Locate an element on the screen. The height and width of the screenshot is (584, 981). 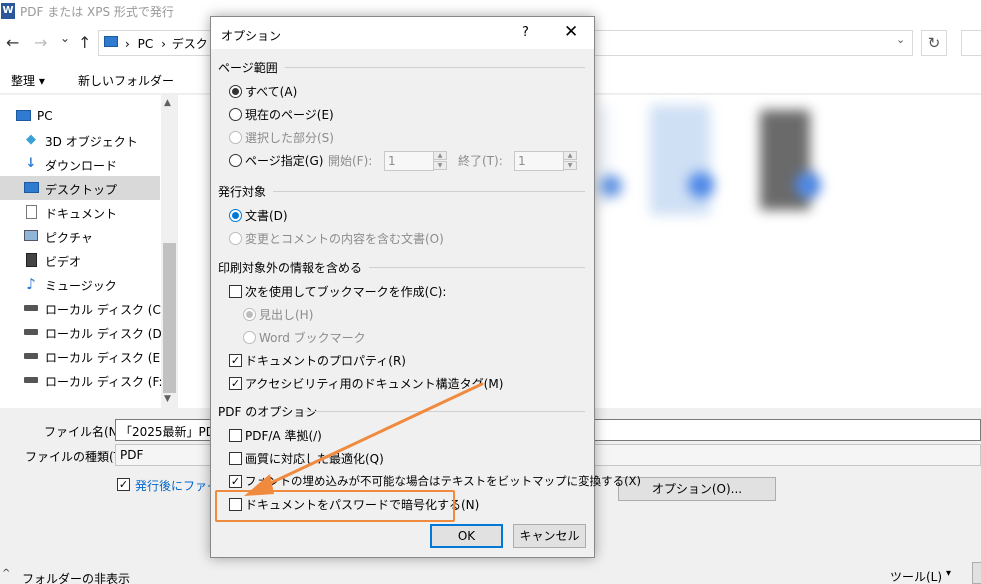
page-range-current-label: 現在のページ(E) is located at coordinates (289, 115).